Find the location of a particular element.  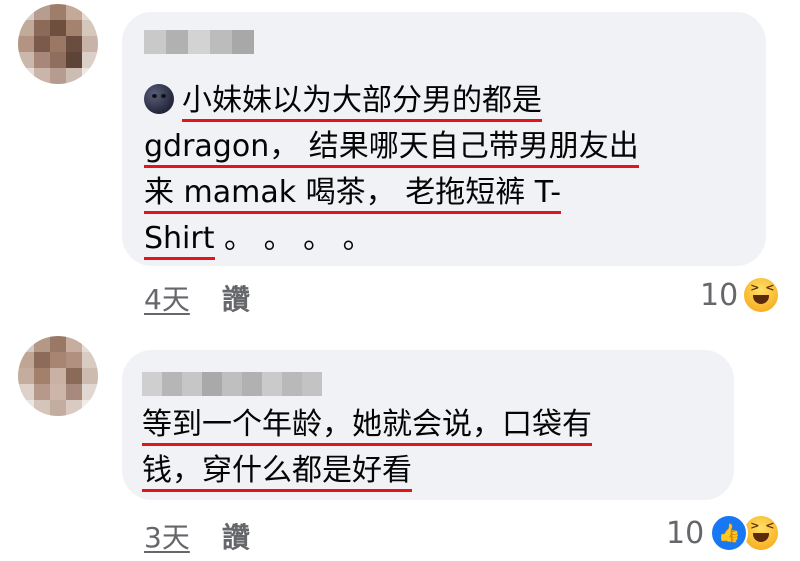

reaction-summary: 10 👍 is located at coordinates (723, 533).